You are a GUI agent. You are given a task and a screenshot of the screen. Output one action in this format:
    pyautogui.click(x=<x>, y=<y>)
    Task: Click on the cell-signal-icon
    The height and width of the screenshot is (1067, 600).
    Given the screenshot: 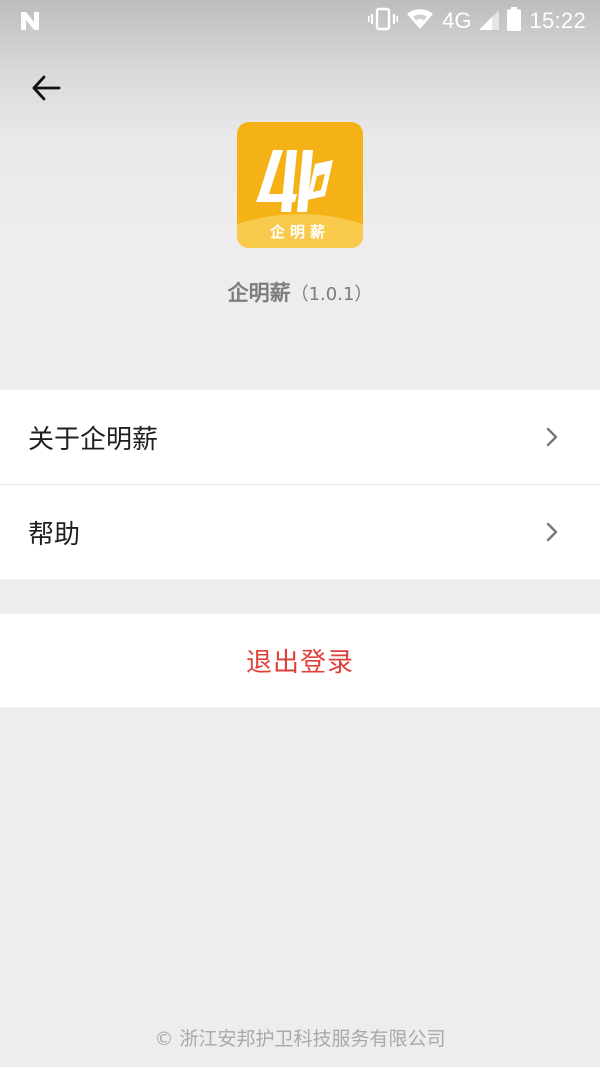 What is the action you would take?
    pyautogui.click(x=489, y=21)
    